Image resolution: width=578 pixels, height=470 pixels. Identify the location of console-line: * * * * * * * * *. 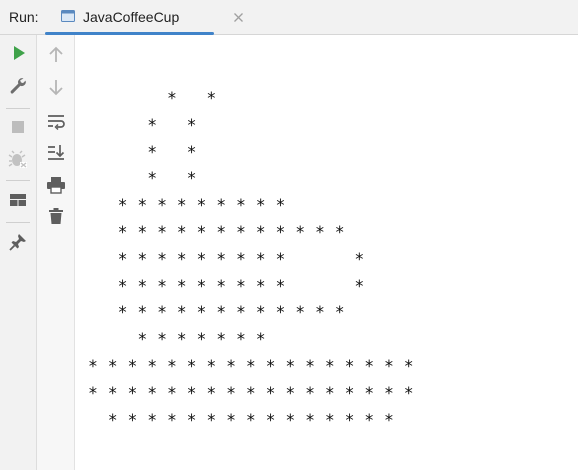
(187, 206).